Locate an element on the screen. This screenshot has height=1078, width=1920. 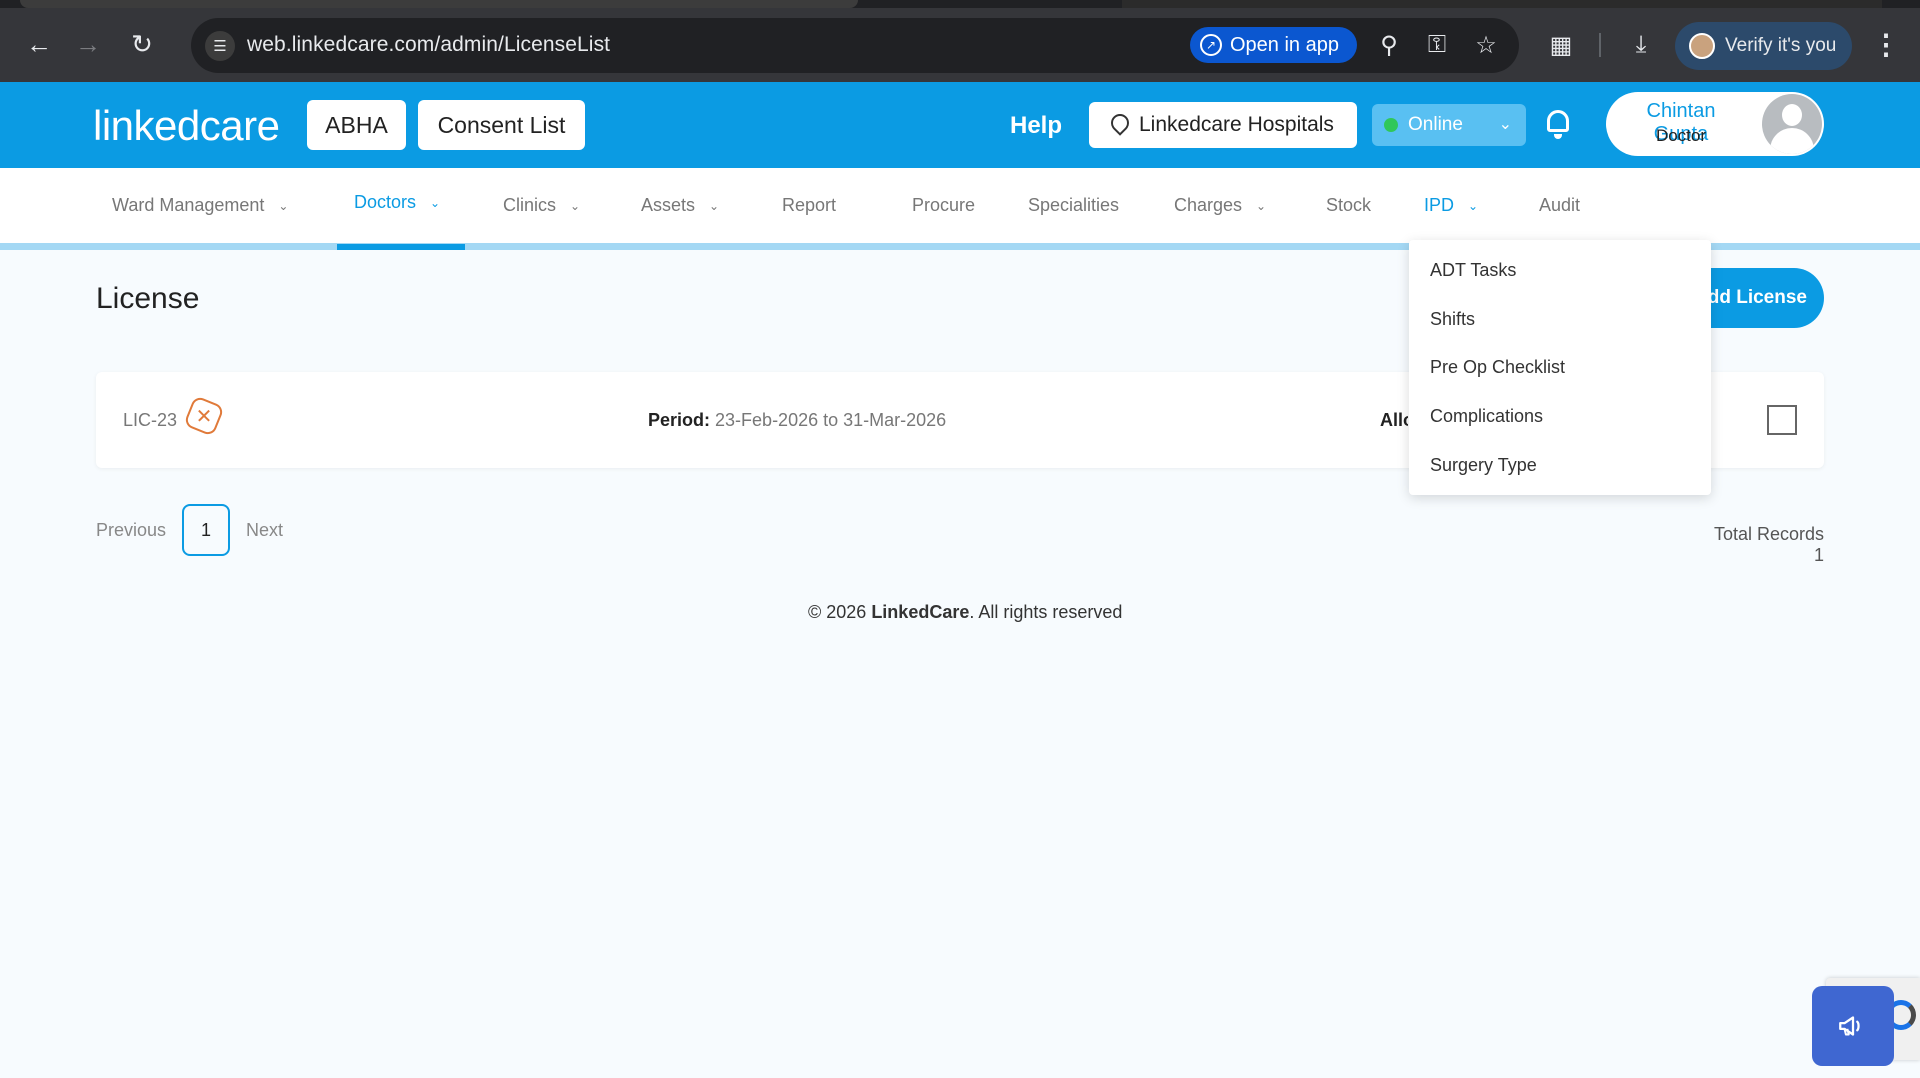
password-key-icon: ⚿ is located at coordinates (1437, 45).